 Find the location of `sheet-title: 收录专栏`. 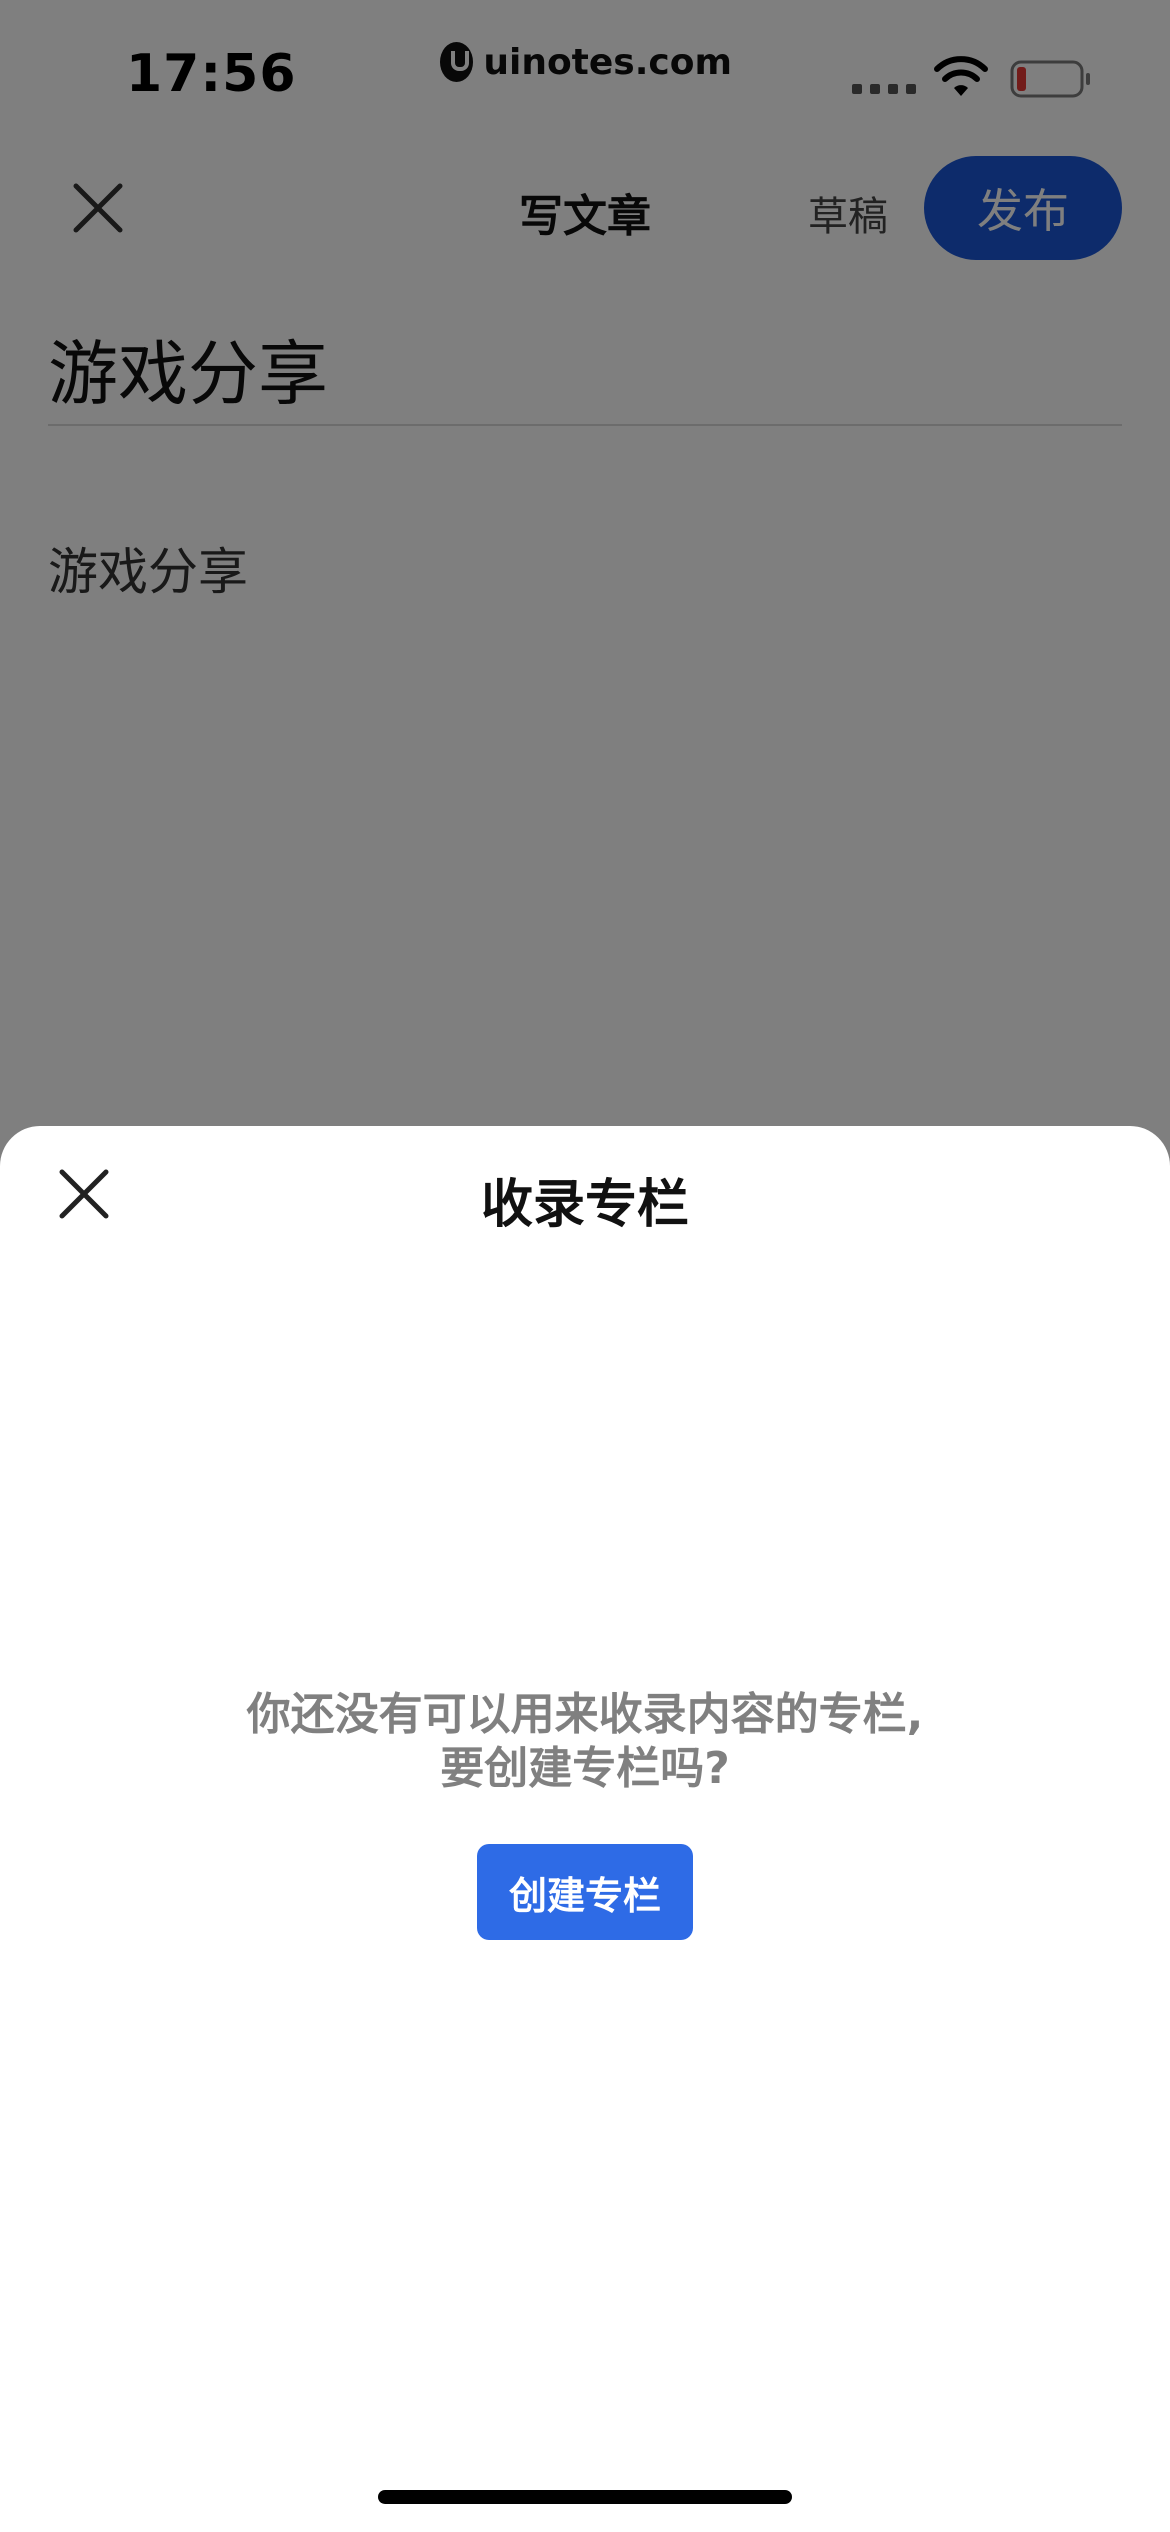

sheet-title: 收录专栏 is located at coordinates (584, 1205).